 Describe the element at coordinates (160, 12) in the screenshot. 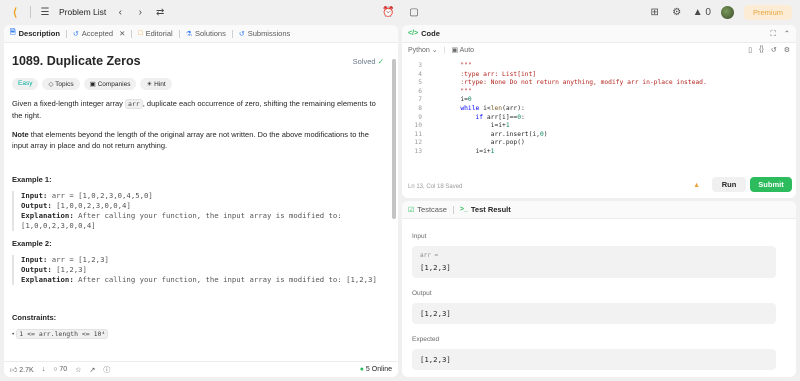

I see `shuffle-icon: ⇄` at that location.